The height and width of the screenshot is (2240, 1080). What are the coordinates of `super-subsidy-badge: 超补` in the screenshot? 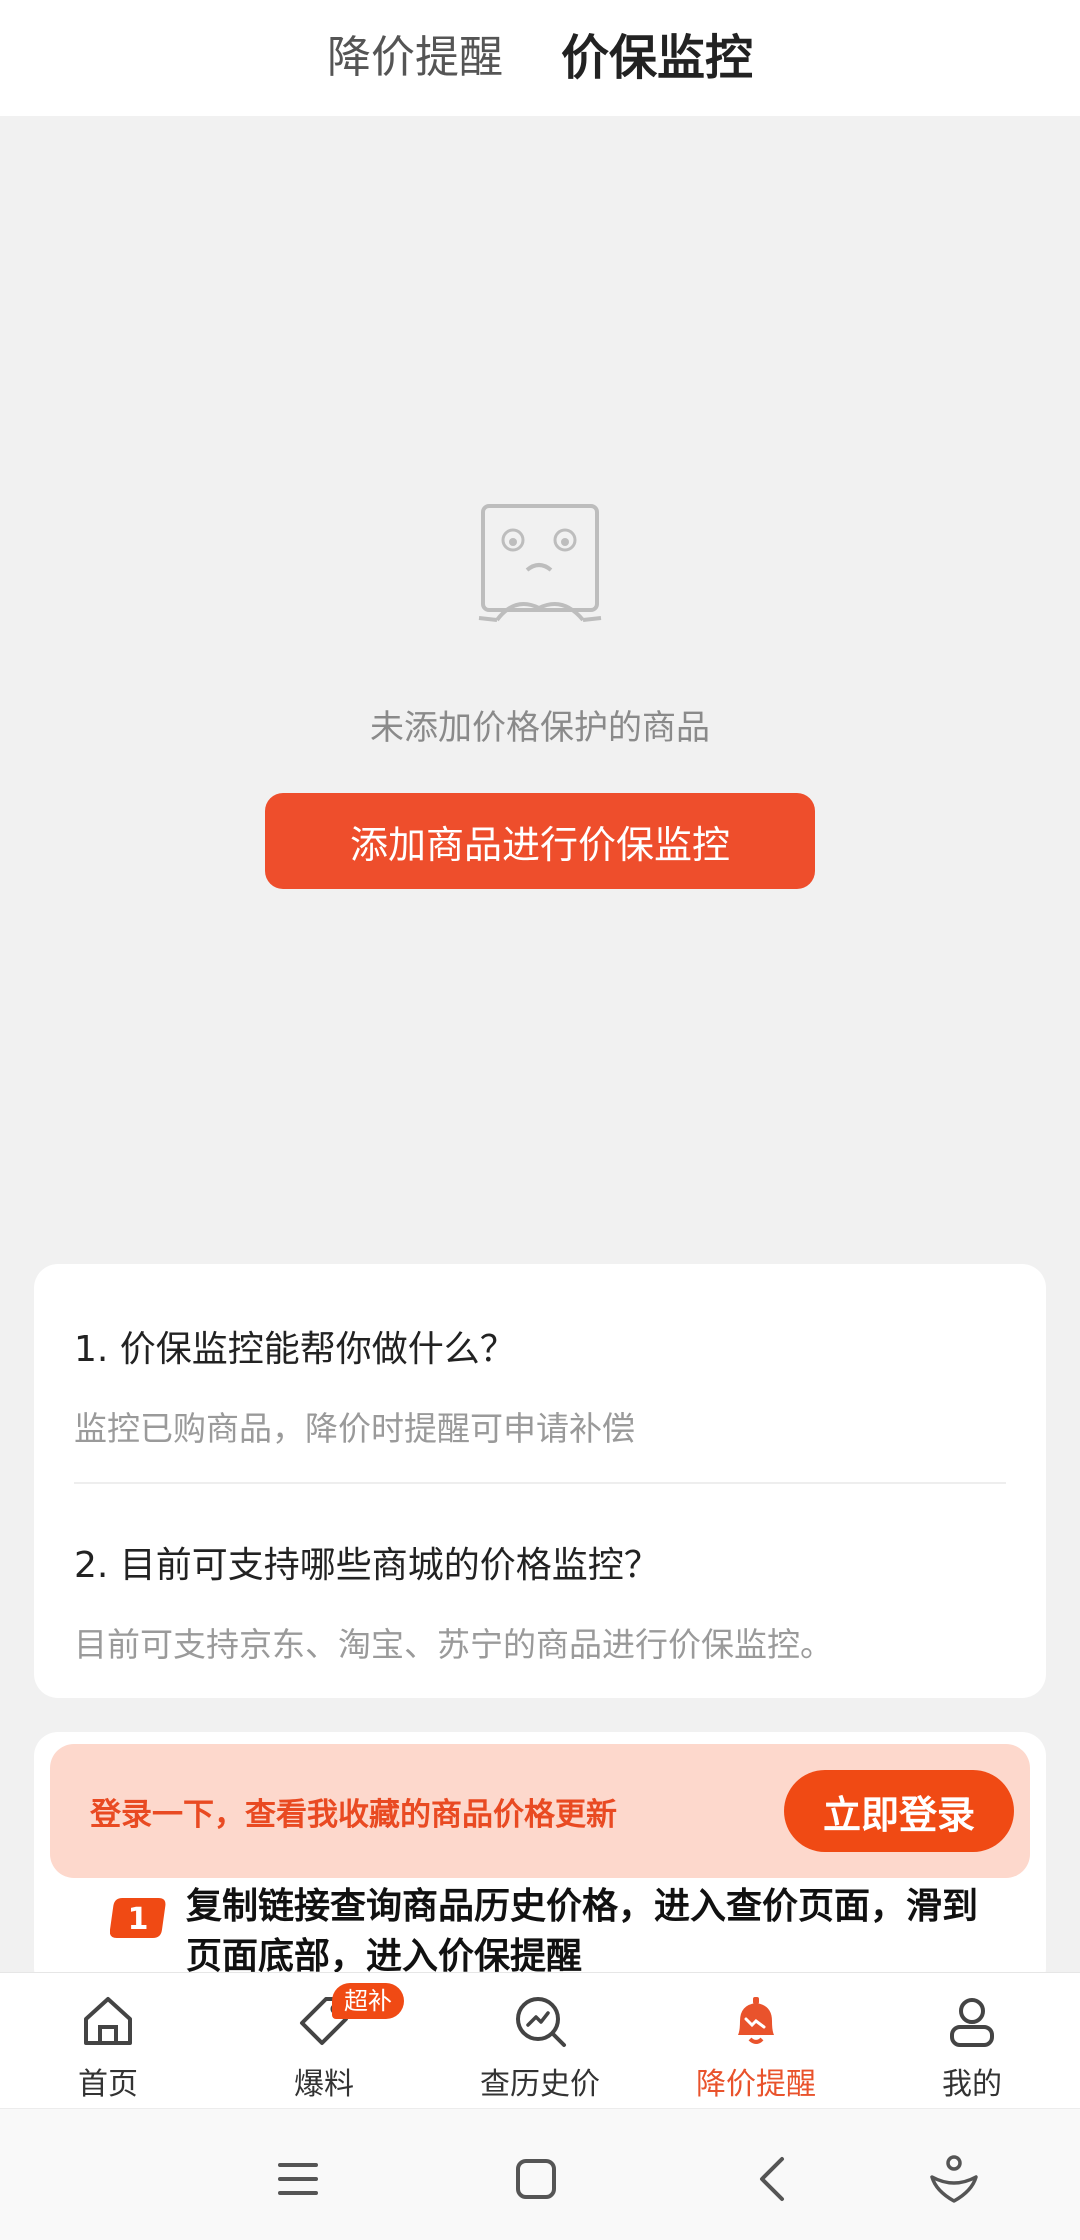 It's located at (368, 2001).